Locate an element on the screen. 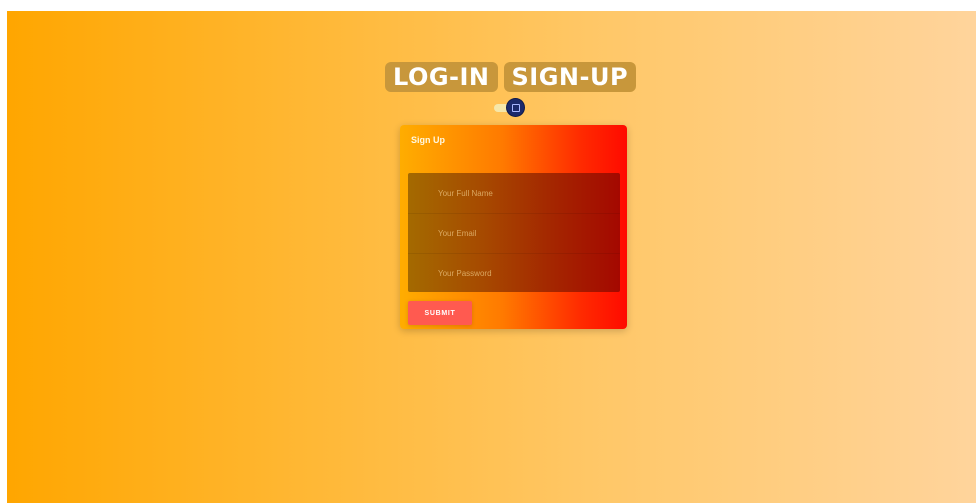  square-icon is located at coordinates (516, 108).